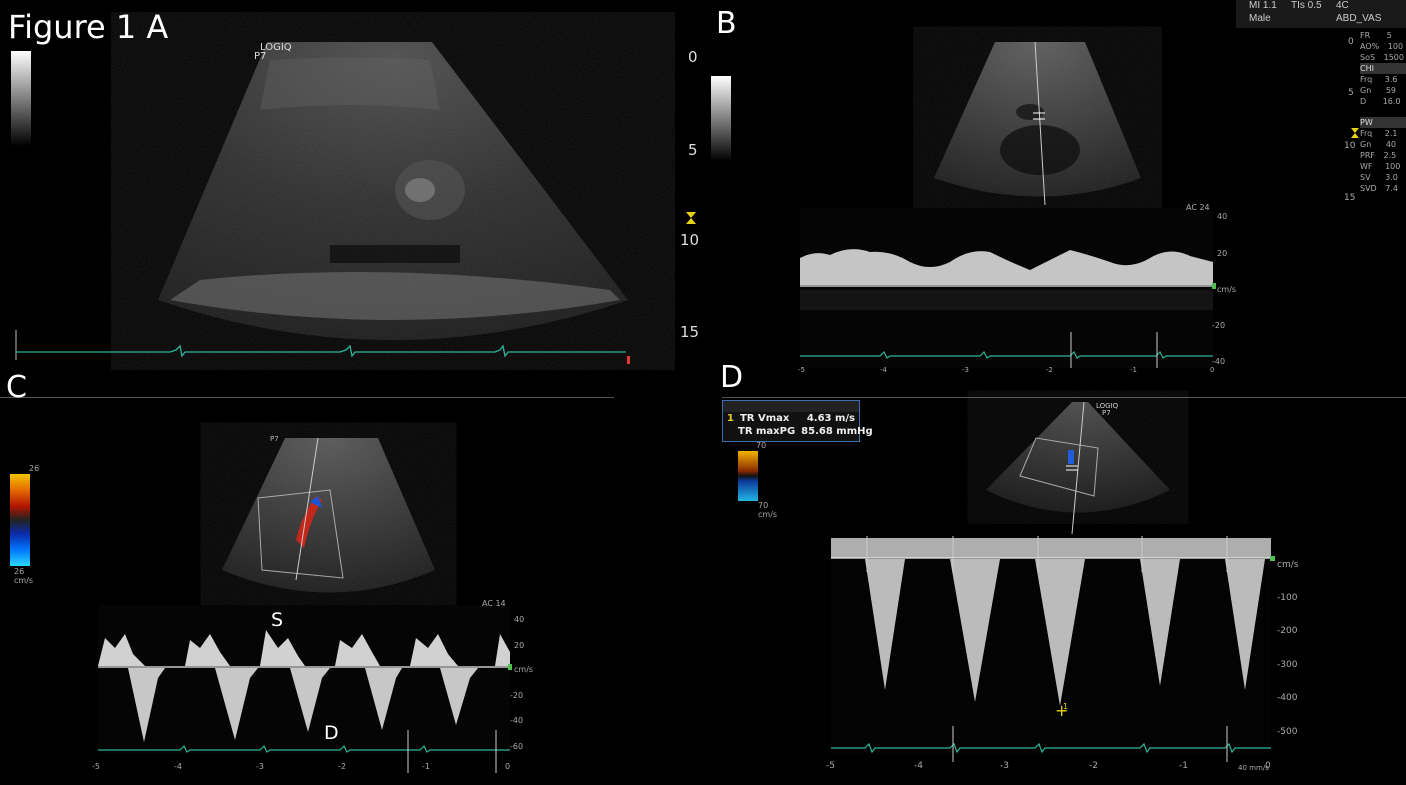 Image resolution: width=1406 pixels, height=785 pixels. Describe the element at coordinates (1287, 631) in the screenshot. I see `svg-text: -200` at that location.